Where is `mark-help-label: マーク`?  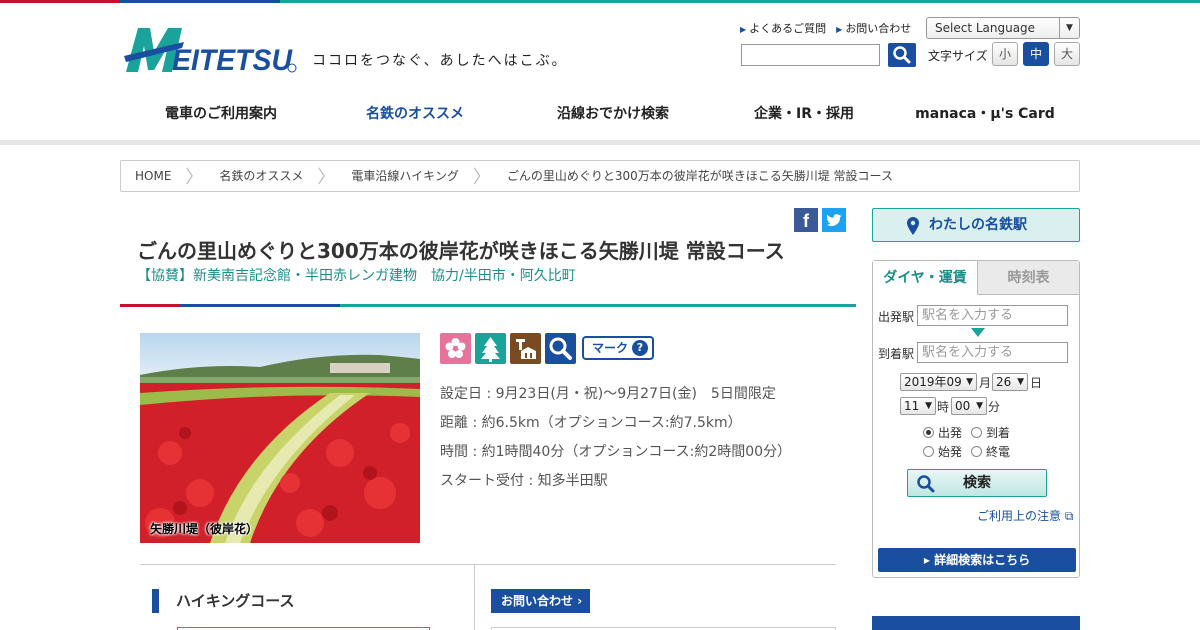
mark-help-label: マーク is located at coordinates (610, 348).